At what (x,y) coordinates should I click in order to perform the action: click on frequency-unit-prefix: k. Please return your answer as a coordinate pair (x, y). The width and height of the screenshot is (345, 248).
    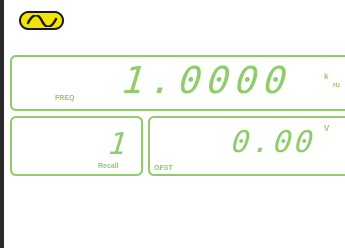
    Looking at the image, I should click on (326, 76).